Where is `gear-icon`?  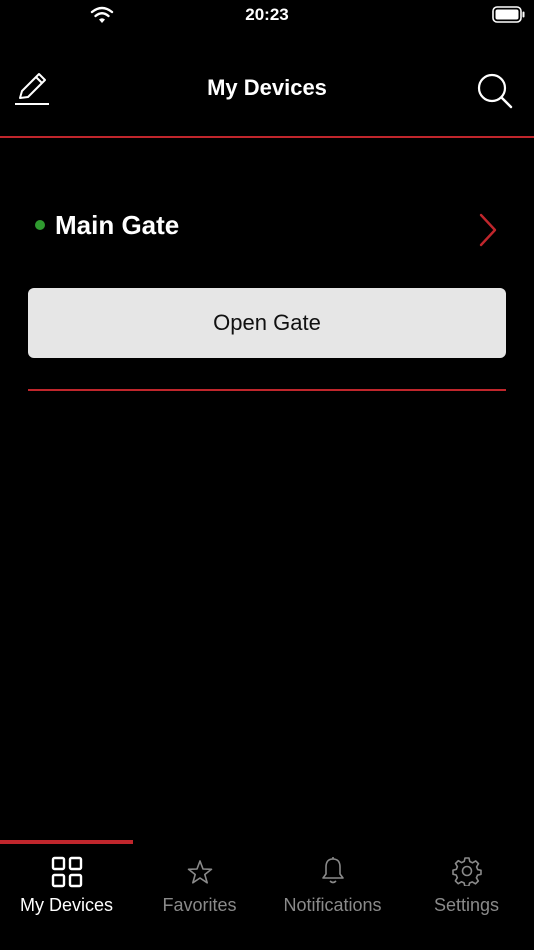 gear-icon is located at coordinates (466, 871).